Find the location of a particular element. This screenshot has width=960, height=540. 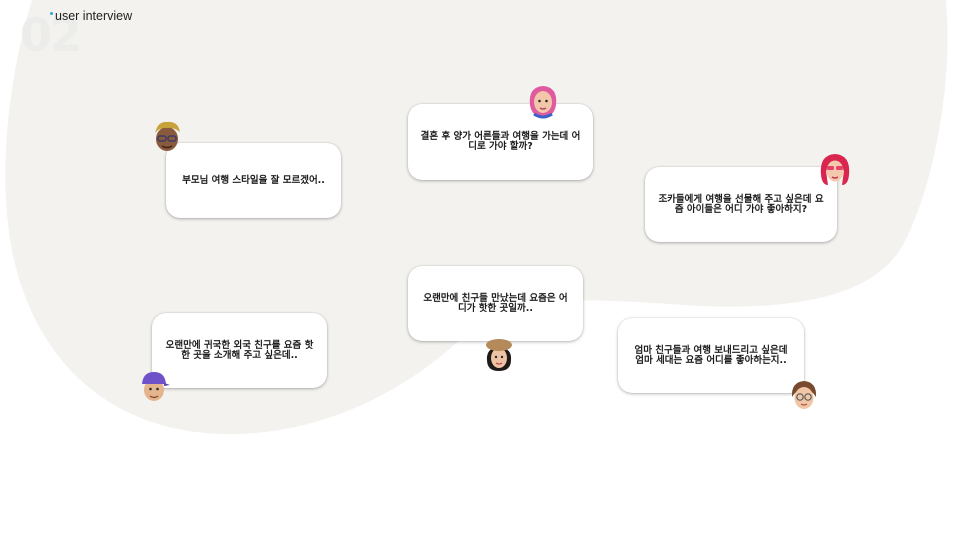

quote-text: 오랜만에 친구들 만났는데 요즘은 어디가 핫한 곳일까.. is located at coordinates (495, 303).